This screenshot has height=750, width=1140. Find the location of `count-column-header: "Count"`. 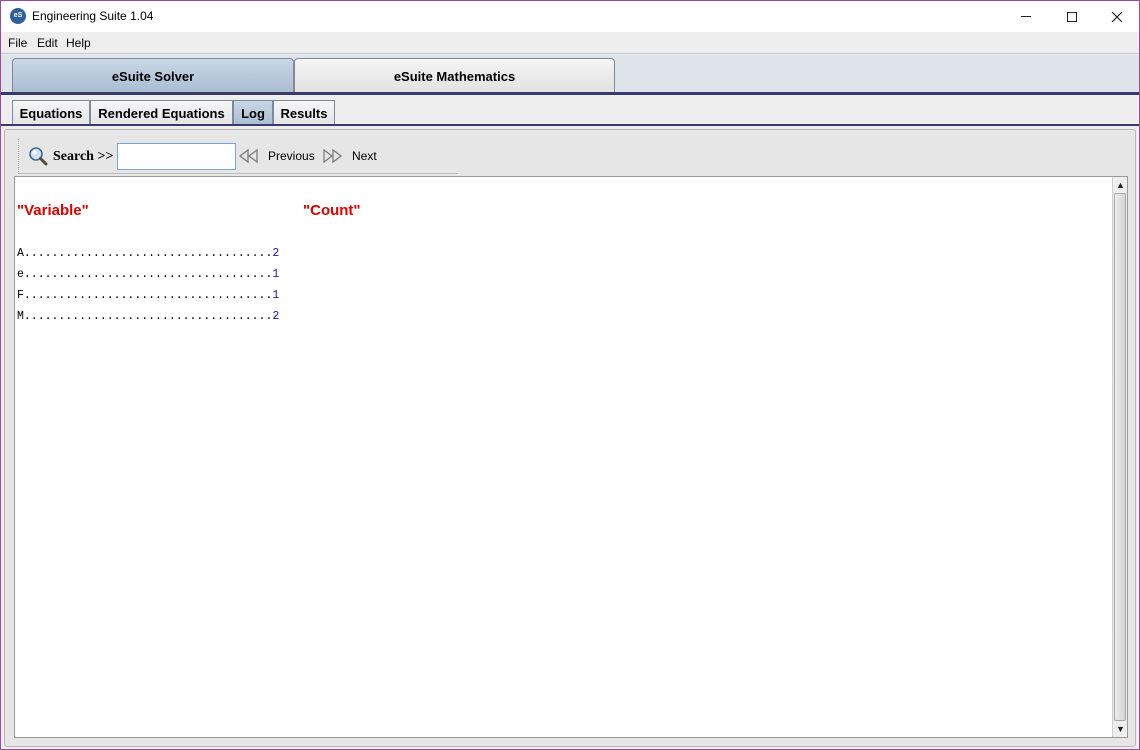

count-column-header: "Count" is located at coordinates (332, 210).